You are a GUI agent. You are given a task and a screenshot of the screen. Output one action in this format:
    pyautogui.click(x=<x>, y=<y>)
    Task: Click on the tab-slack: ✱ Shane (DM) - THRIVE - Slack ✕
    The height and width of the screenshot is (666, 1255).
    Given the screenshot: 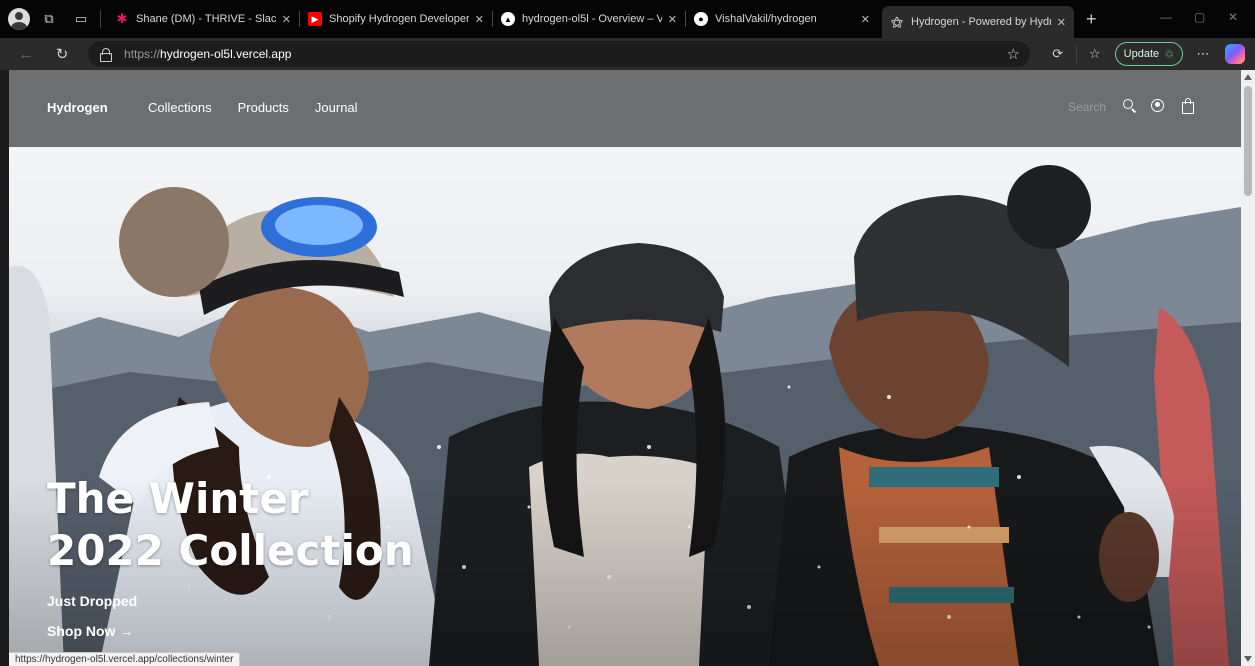 What is the action you would take?
    pyautogui.click(x=203, y=19)
    